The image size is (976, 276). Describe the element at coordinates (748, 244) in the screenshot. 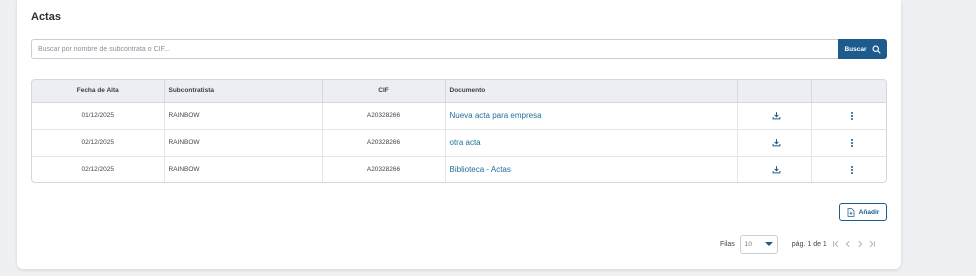

I see `rows-per-page-value: 10` at that location.